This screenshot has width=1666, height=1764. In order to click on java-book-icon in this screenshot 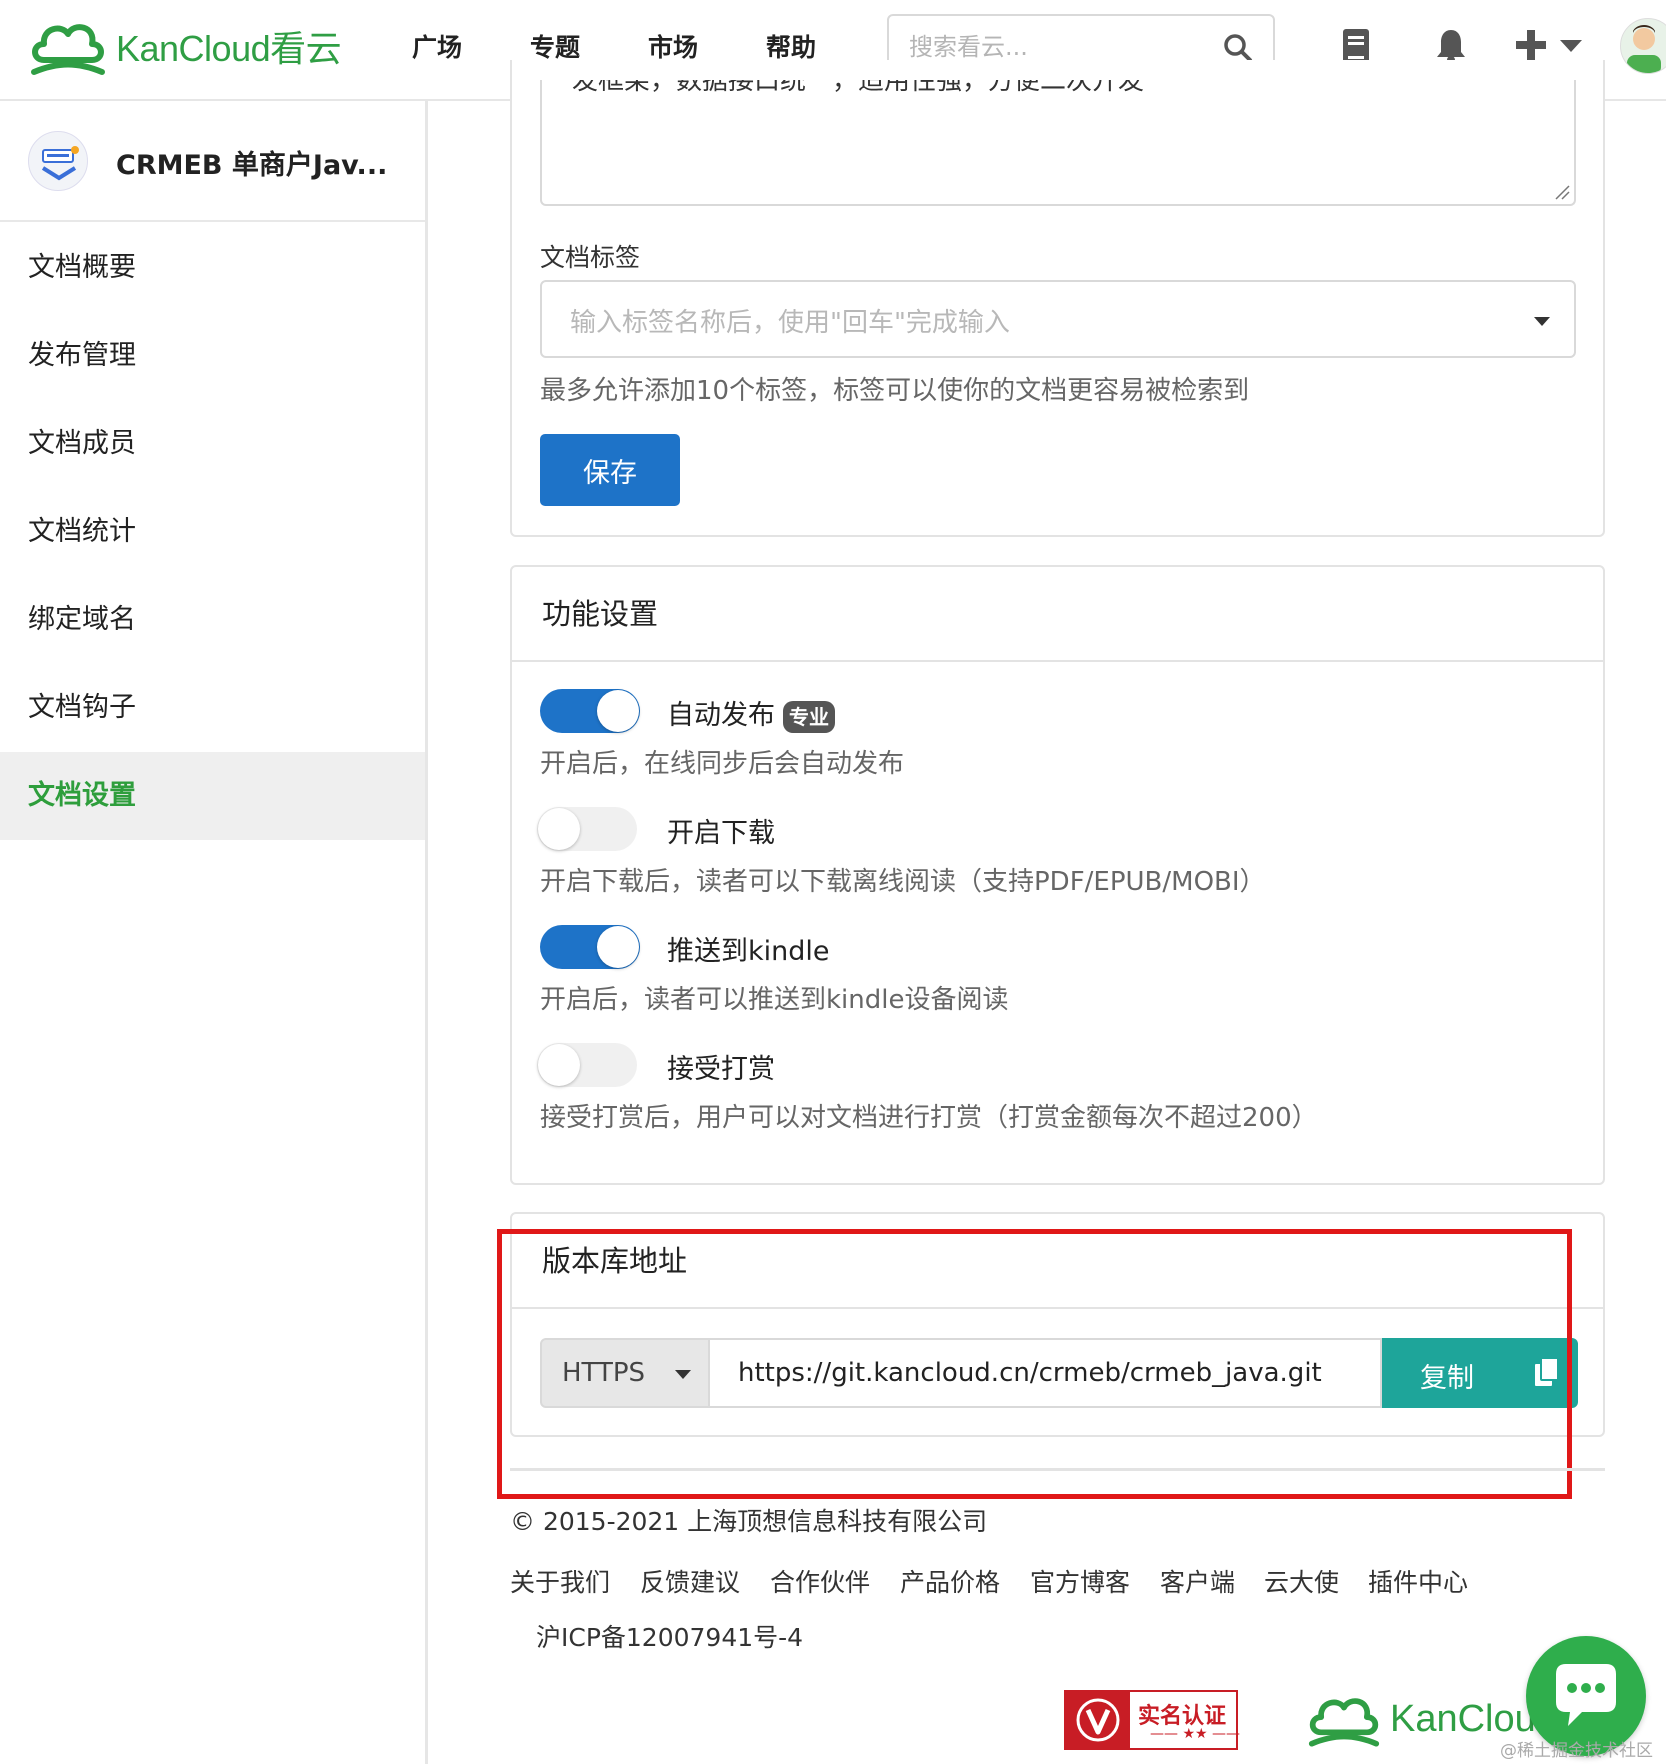, I will do `click(60, 163)`.